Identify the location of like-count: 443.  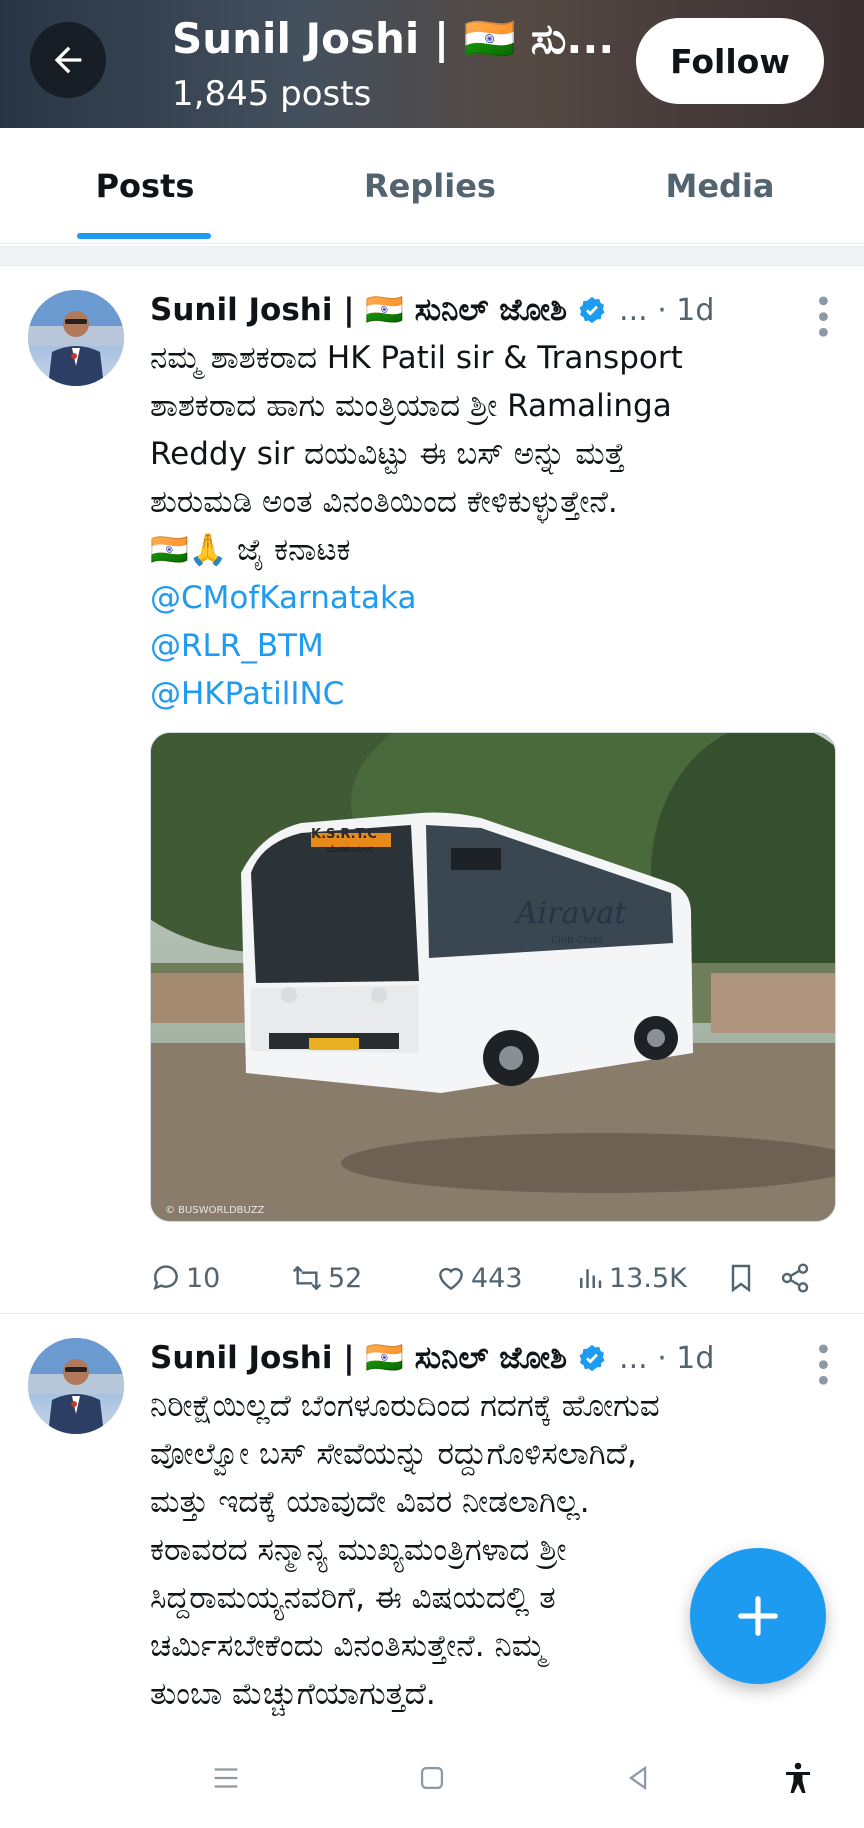
(497, 1278).